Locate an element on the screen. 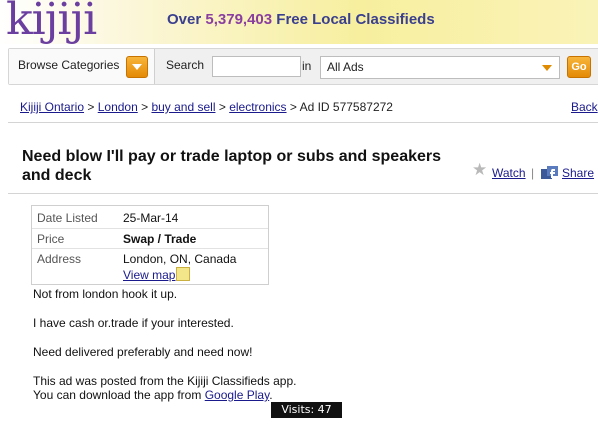  browse-categories-label: Browse Categories is located at coordinates (69, 65).